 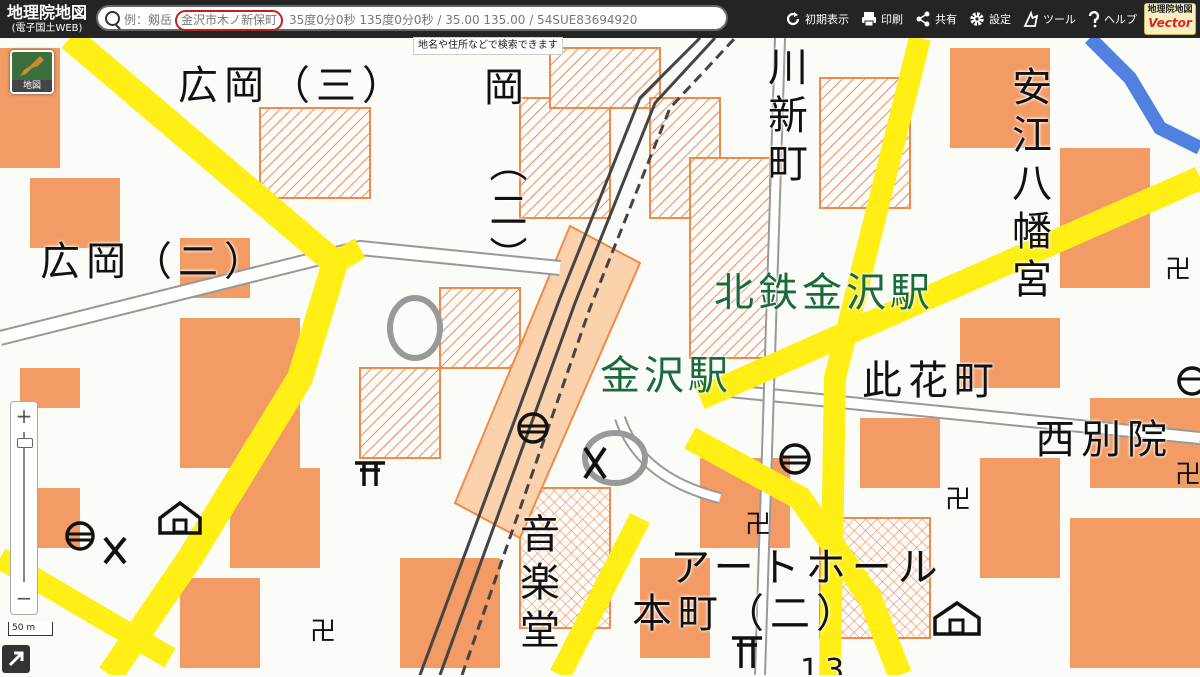 What do you see at coordinates (488, 46) in the screenshot?
I see `search-tooltip: 地名や住所などで検索できます` at bounding box center [488, 46].